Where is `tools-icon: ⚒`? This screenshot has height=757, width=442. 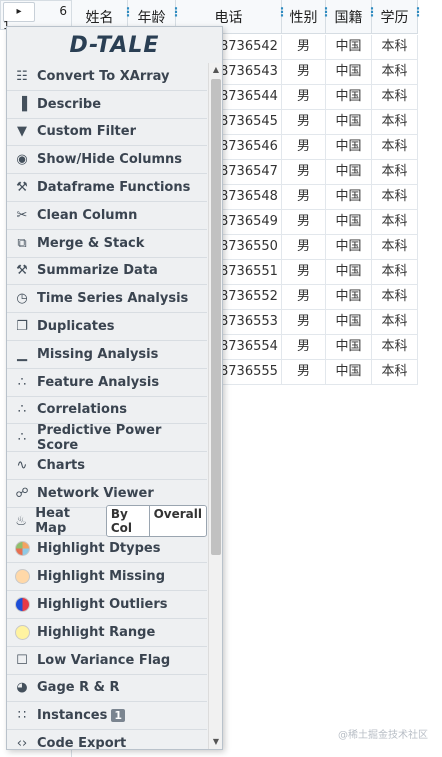
tools-icon: ⚒ is located at coordinates (22, 271).